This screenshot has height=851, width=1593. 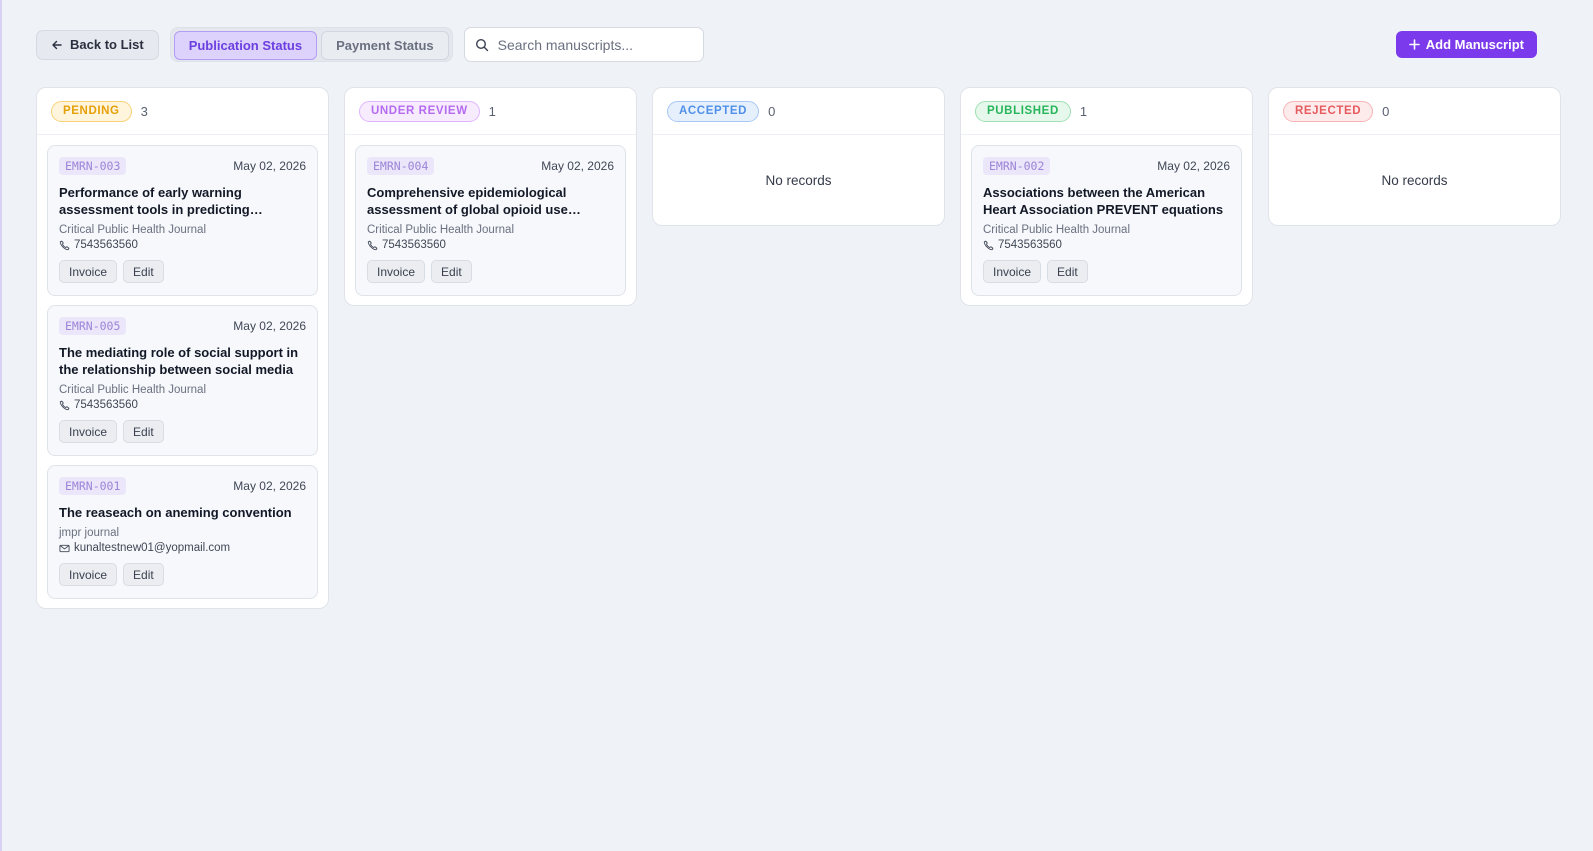 I want to click on card-header: EMRN-004 May 02, 2026, so click(x=490, y=166).